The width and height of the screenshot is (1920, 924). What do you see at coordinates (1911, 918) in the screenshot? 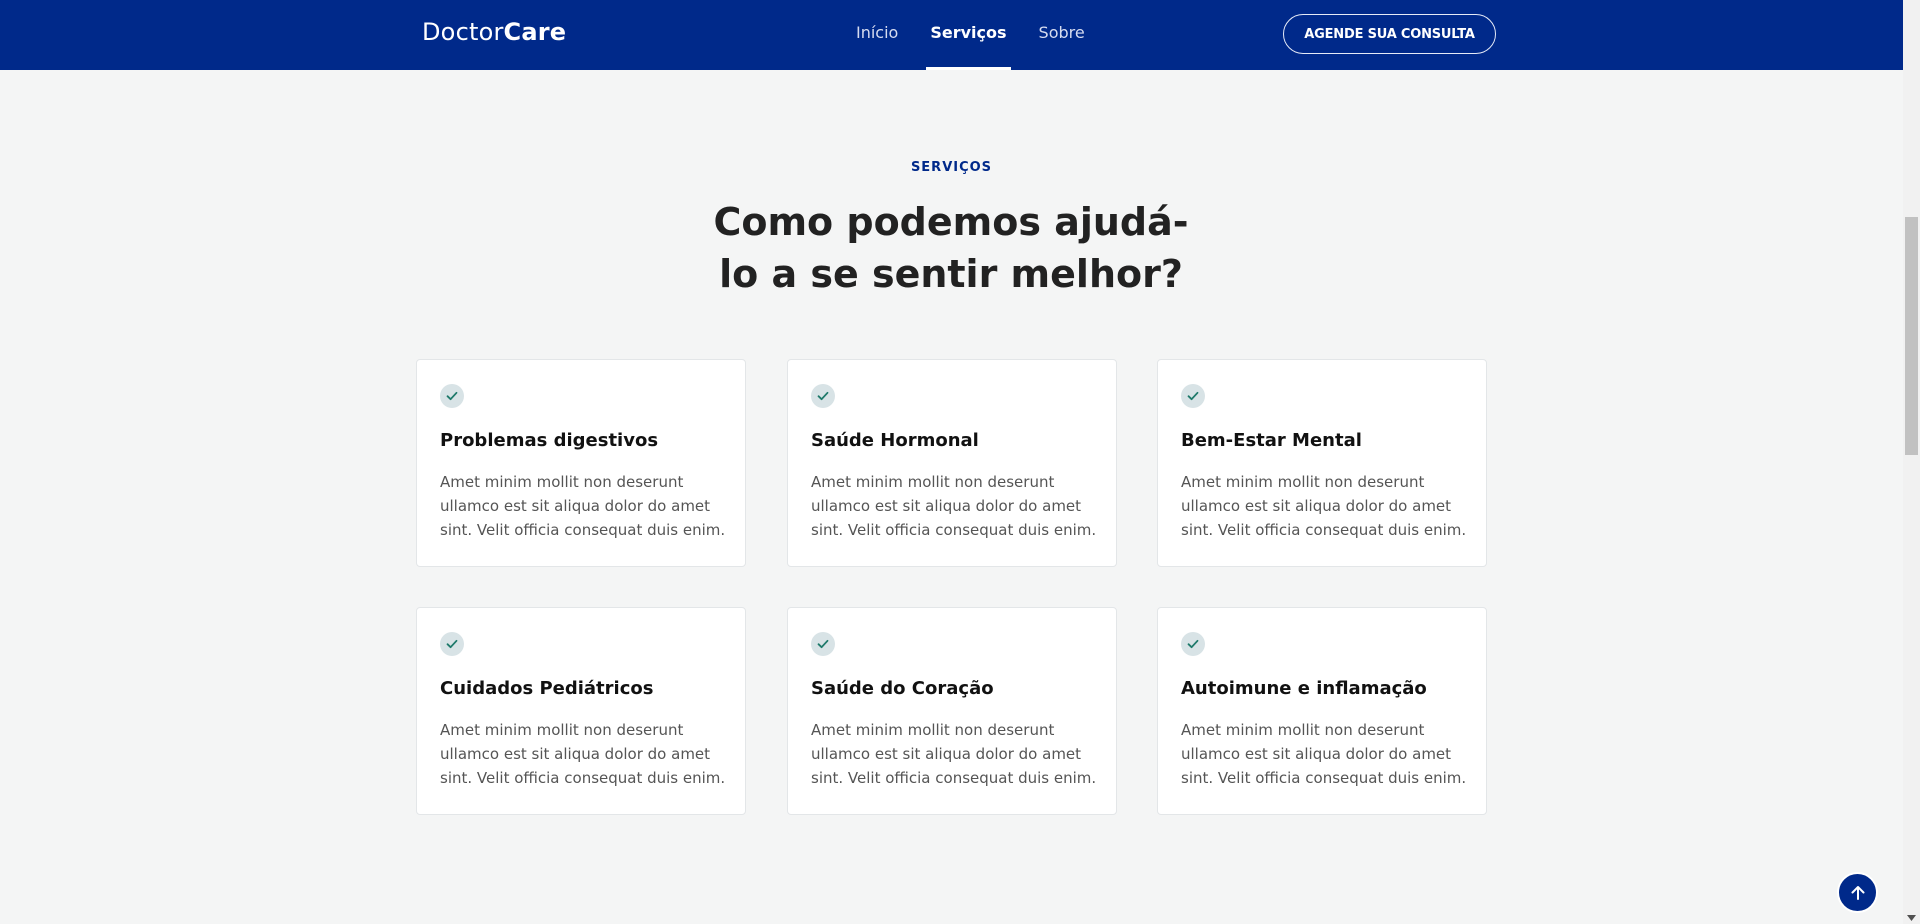
I see `scroll-down-arrow-icon` at bounding box center [1911, 918].